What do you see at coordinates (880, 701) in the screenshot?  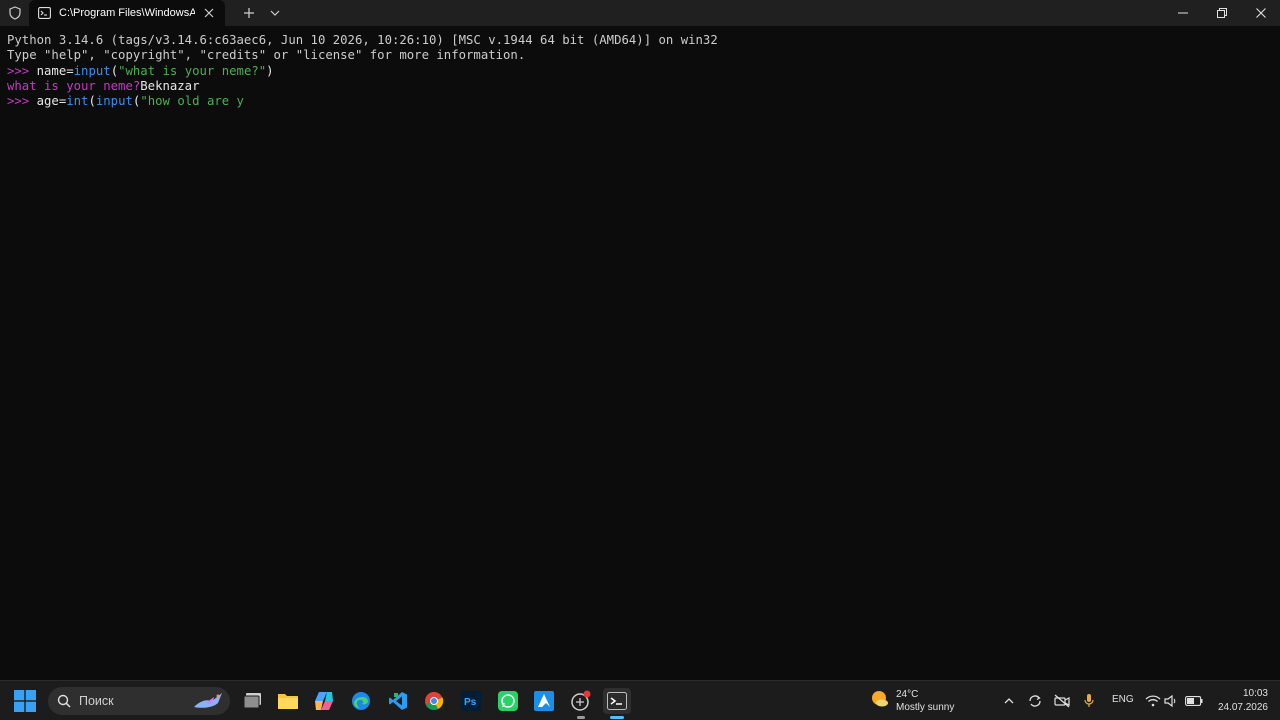 I see `partly-sunny-icon` at bounding box center [880, 701].